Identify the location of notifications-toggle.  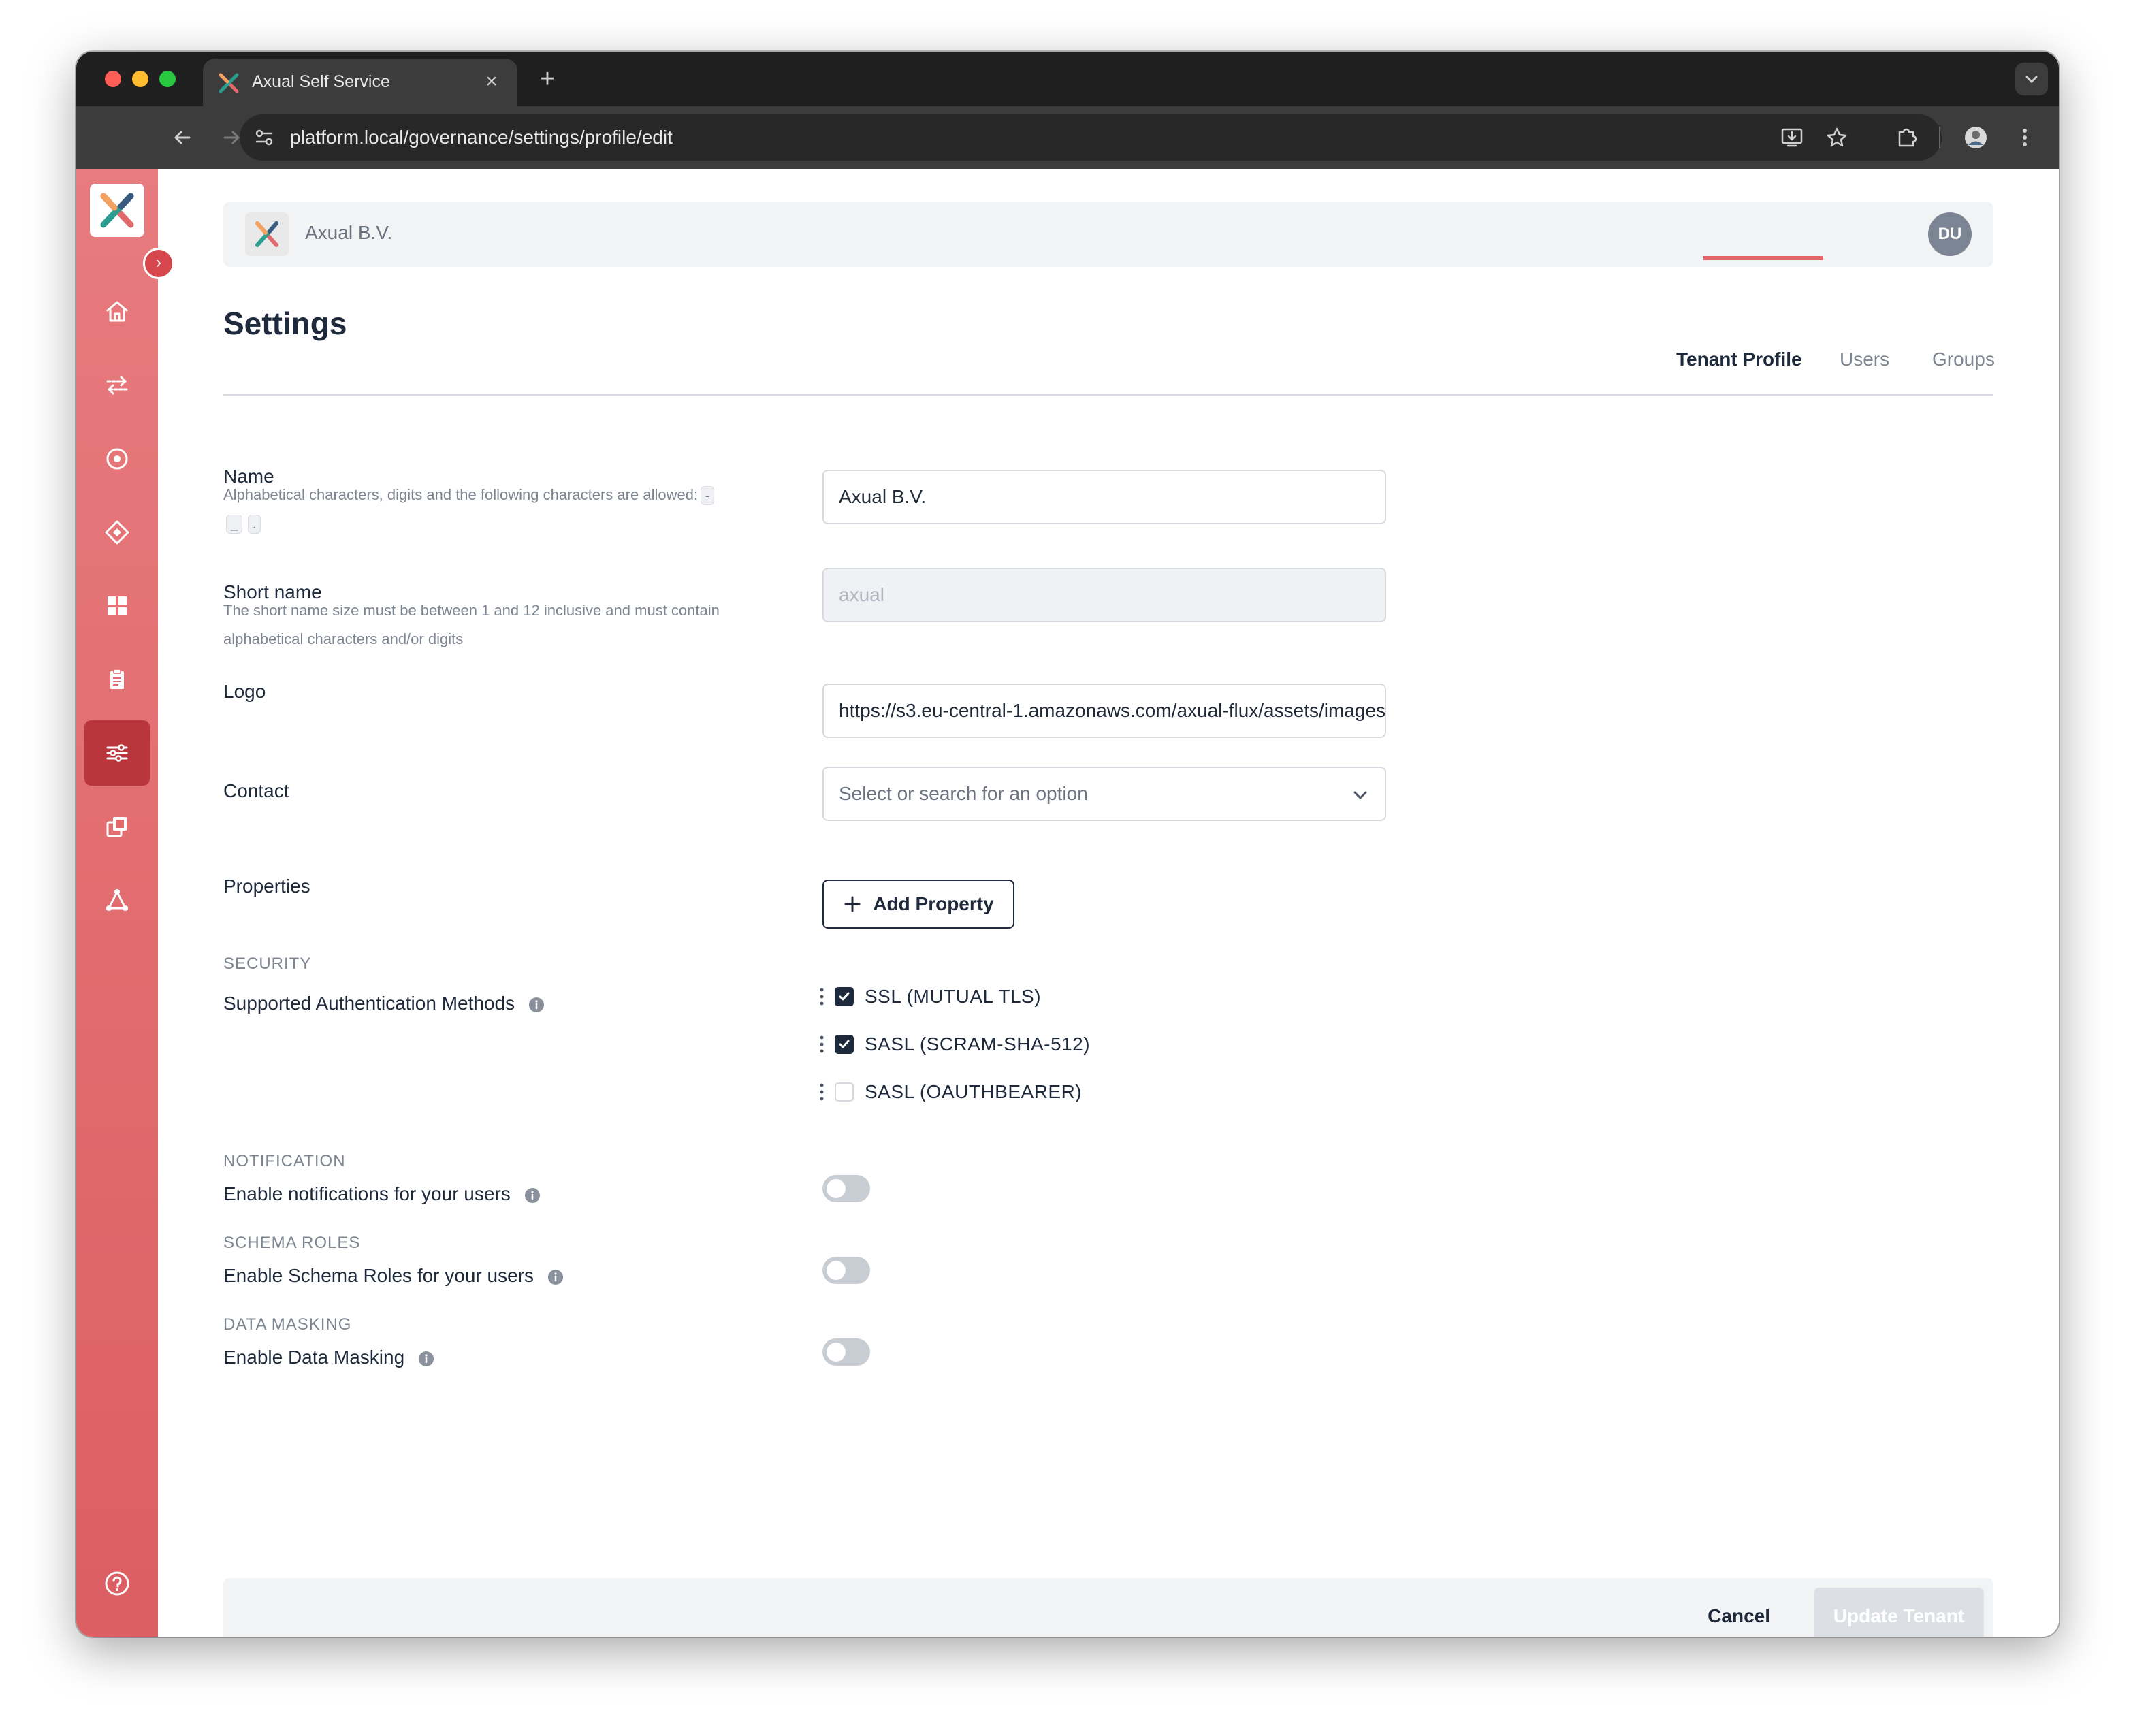
(846, 1188).